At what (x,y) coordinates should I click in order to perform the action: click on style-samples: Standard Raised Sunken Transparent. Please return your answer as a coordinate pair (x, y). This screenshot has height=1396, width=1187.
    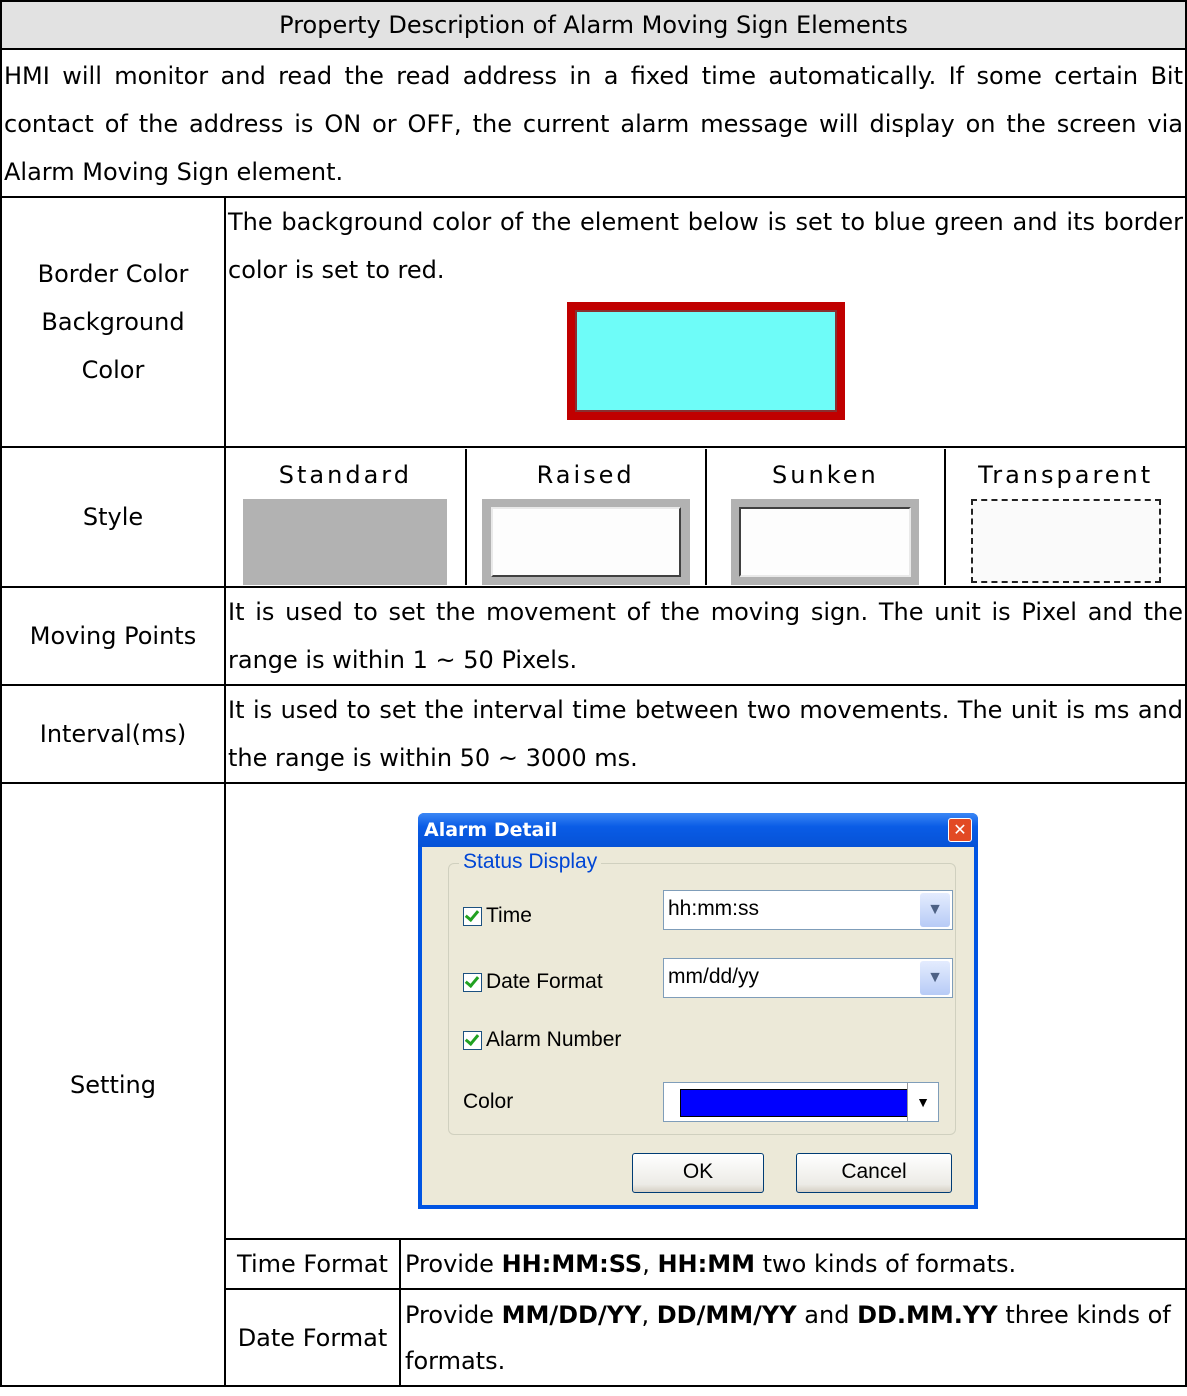
    Looking at the image, I should click on (705, 517).